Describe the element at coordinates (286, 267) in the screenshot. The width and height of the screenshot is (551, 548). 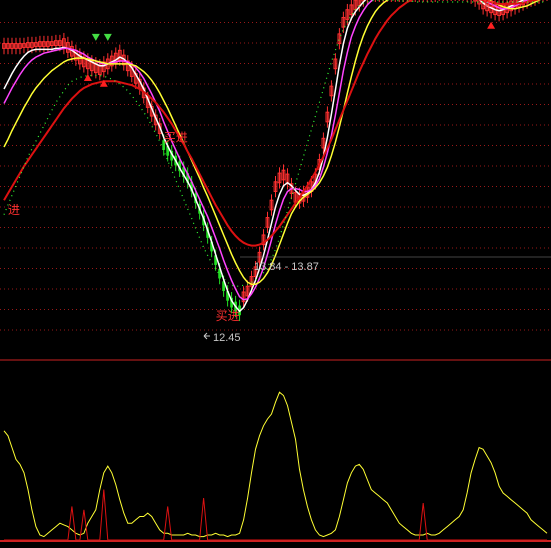
I see `range-value: 13.84 - 13.87` at that location.